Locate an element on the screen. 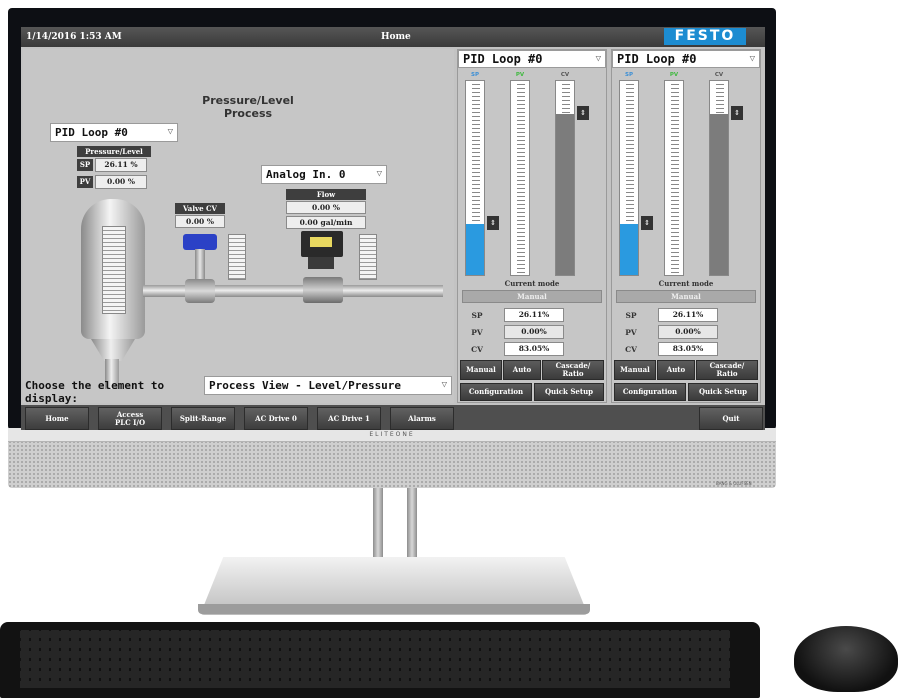  valve-cv-label: Valve CV is located at coordinates (200, 208).